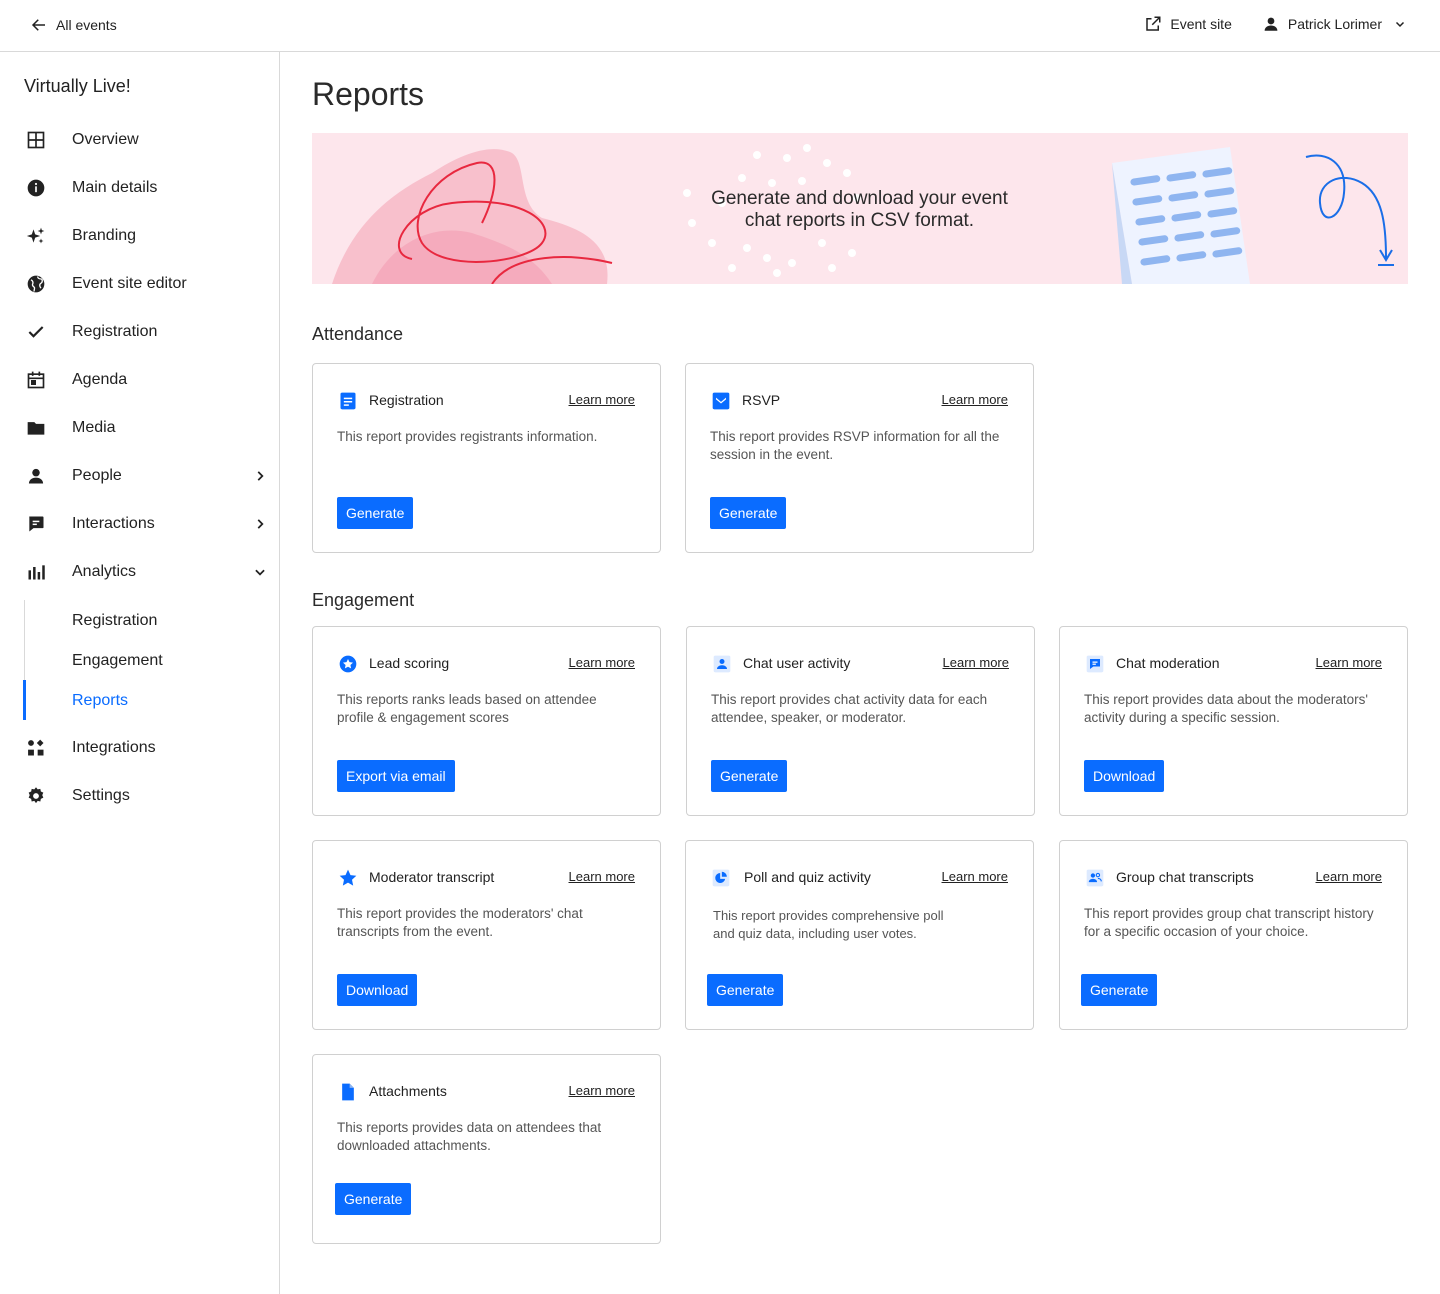 The width and height of the screenshot is (1440, 1294). What do you see at coordinates (101, 795) in the screenshot?
I see `sidebar-item-label: Settings` at bounding box center [101, 795].